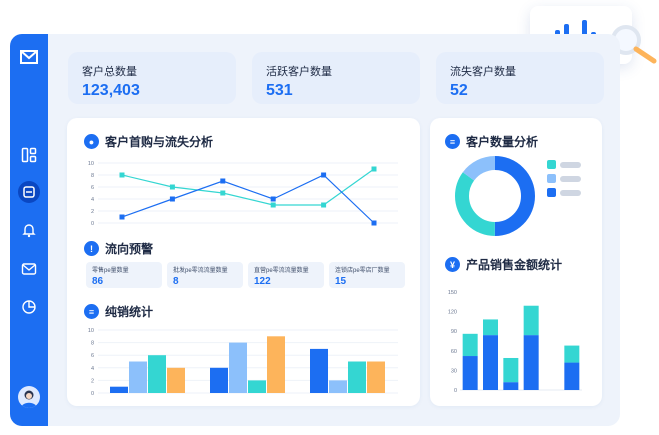 Image resolution: width=659 pixels, height=435 pixels. What do you see at coordinates (111, 90) in the screenshot?
I see `stat-value: 123,403` at bounding box center [111, 90].